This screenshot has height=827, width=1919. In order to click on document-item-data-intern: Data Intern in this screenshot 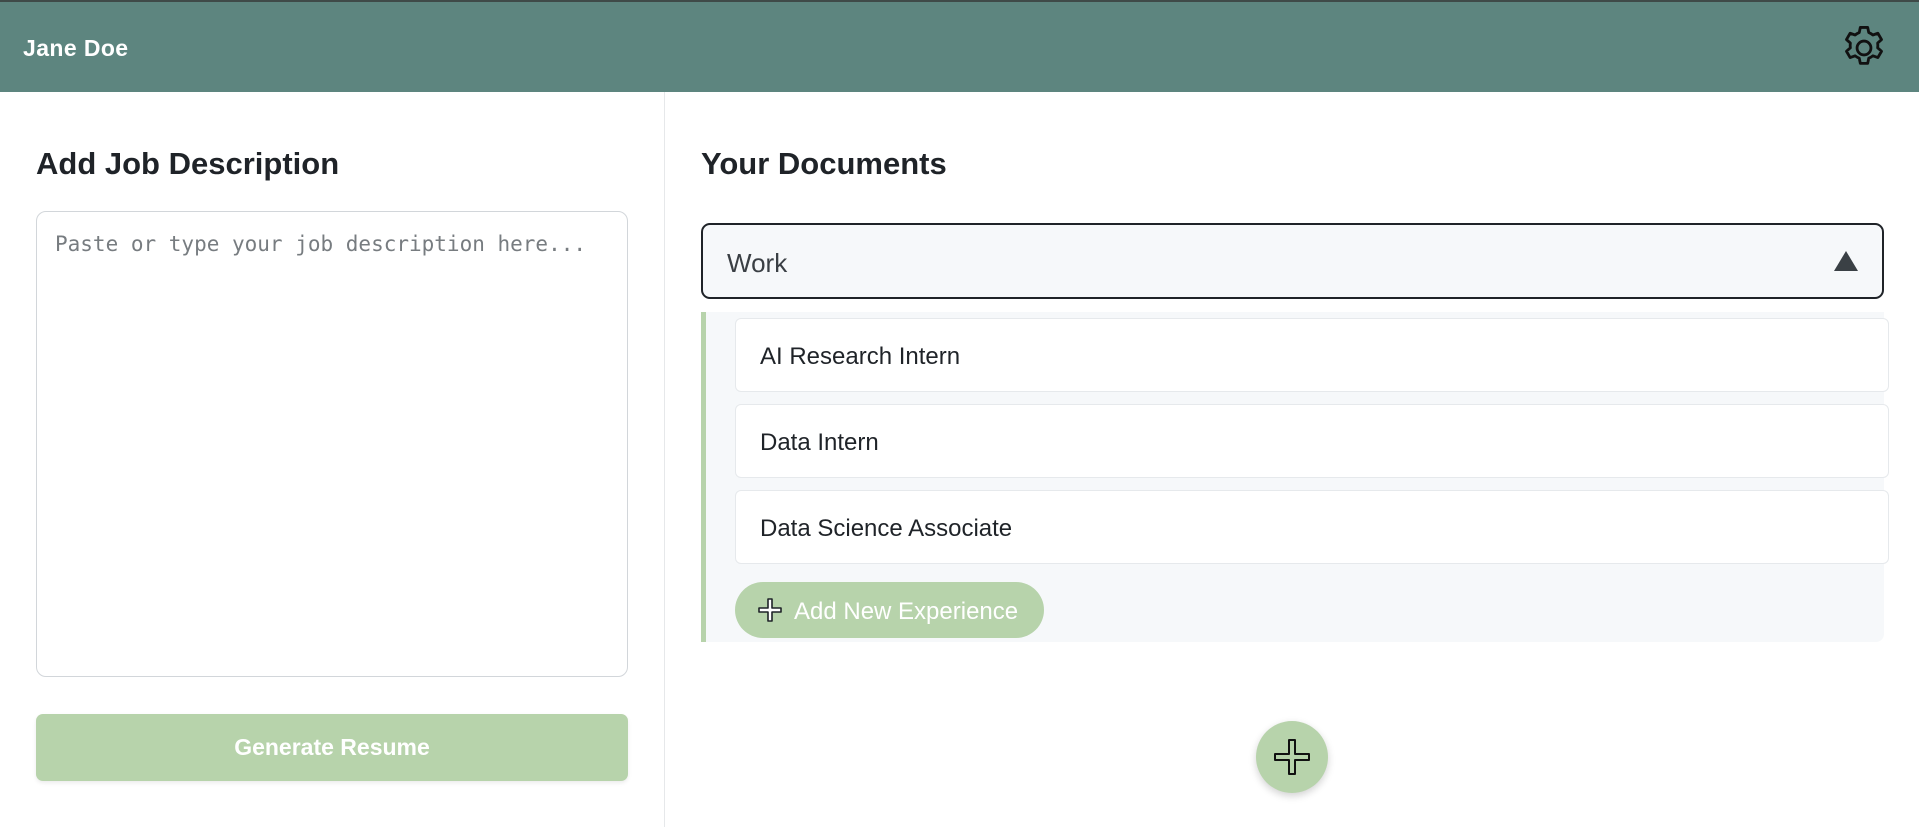, I will do `click(1312, 441)`.